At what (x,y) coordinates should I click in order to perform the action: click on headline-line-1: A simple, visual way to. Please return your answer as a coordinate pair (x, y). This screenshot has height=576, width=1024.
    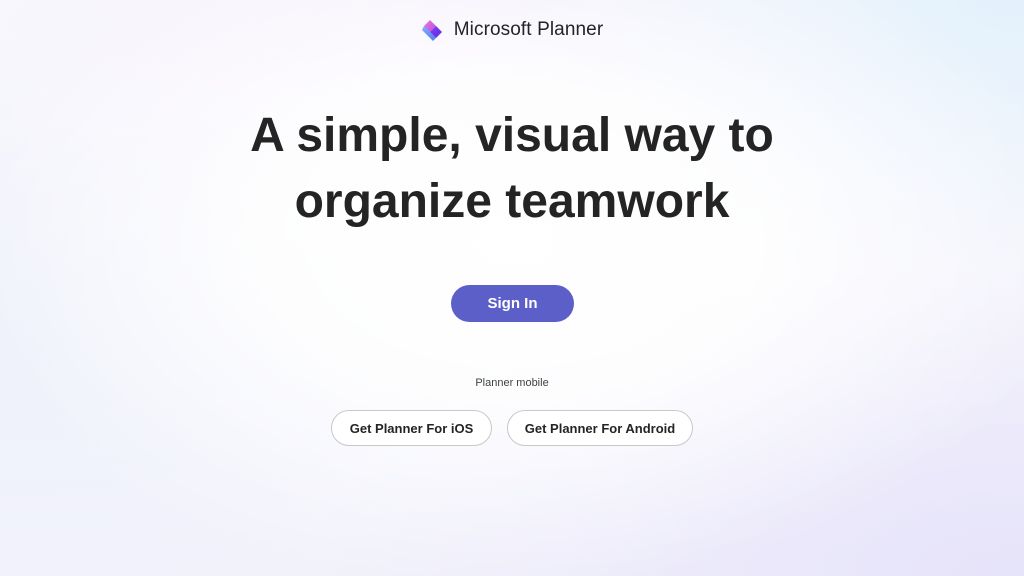
    Looking at the image, I should click on (512, 135).